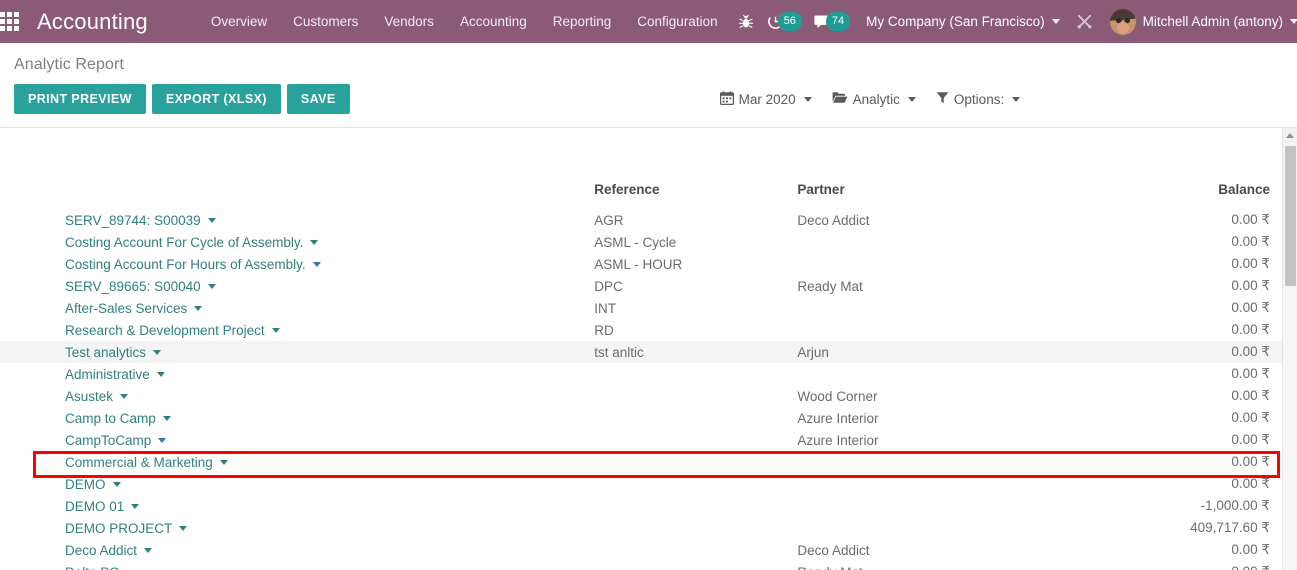 The width and height of the screenshot is (1297, 570). Describe the element at coordinates (1290, 135) in the screenshot. I see `scroll-up-arrow-icon` at that location.